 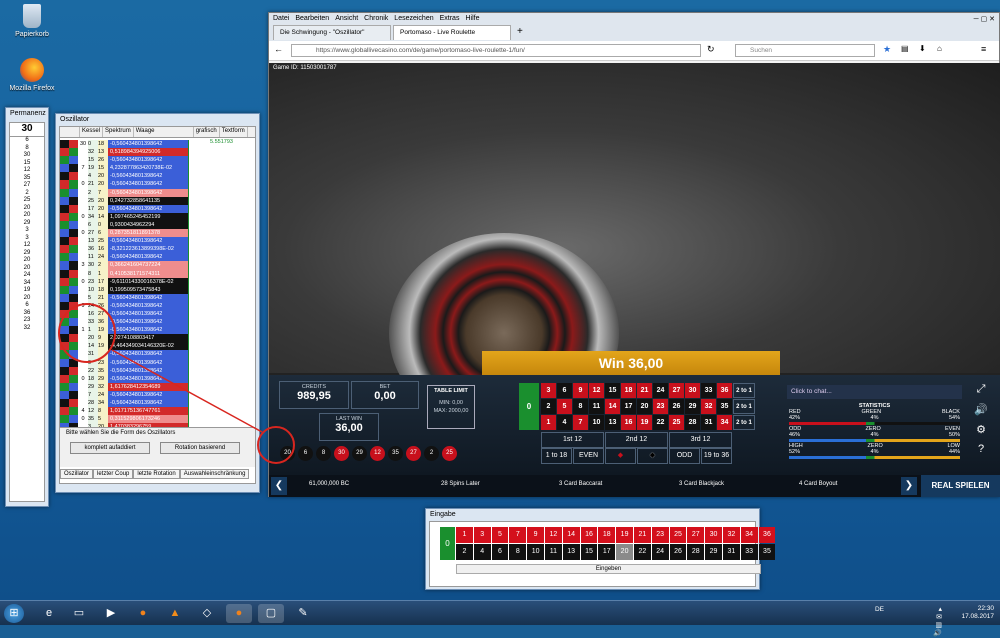 I want to click on ie-icon: e, so click(x=49, y=613).